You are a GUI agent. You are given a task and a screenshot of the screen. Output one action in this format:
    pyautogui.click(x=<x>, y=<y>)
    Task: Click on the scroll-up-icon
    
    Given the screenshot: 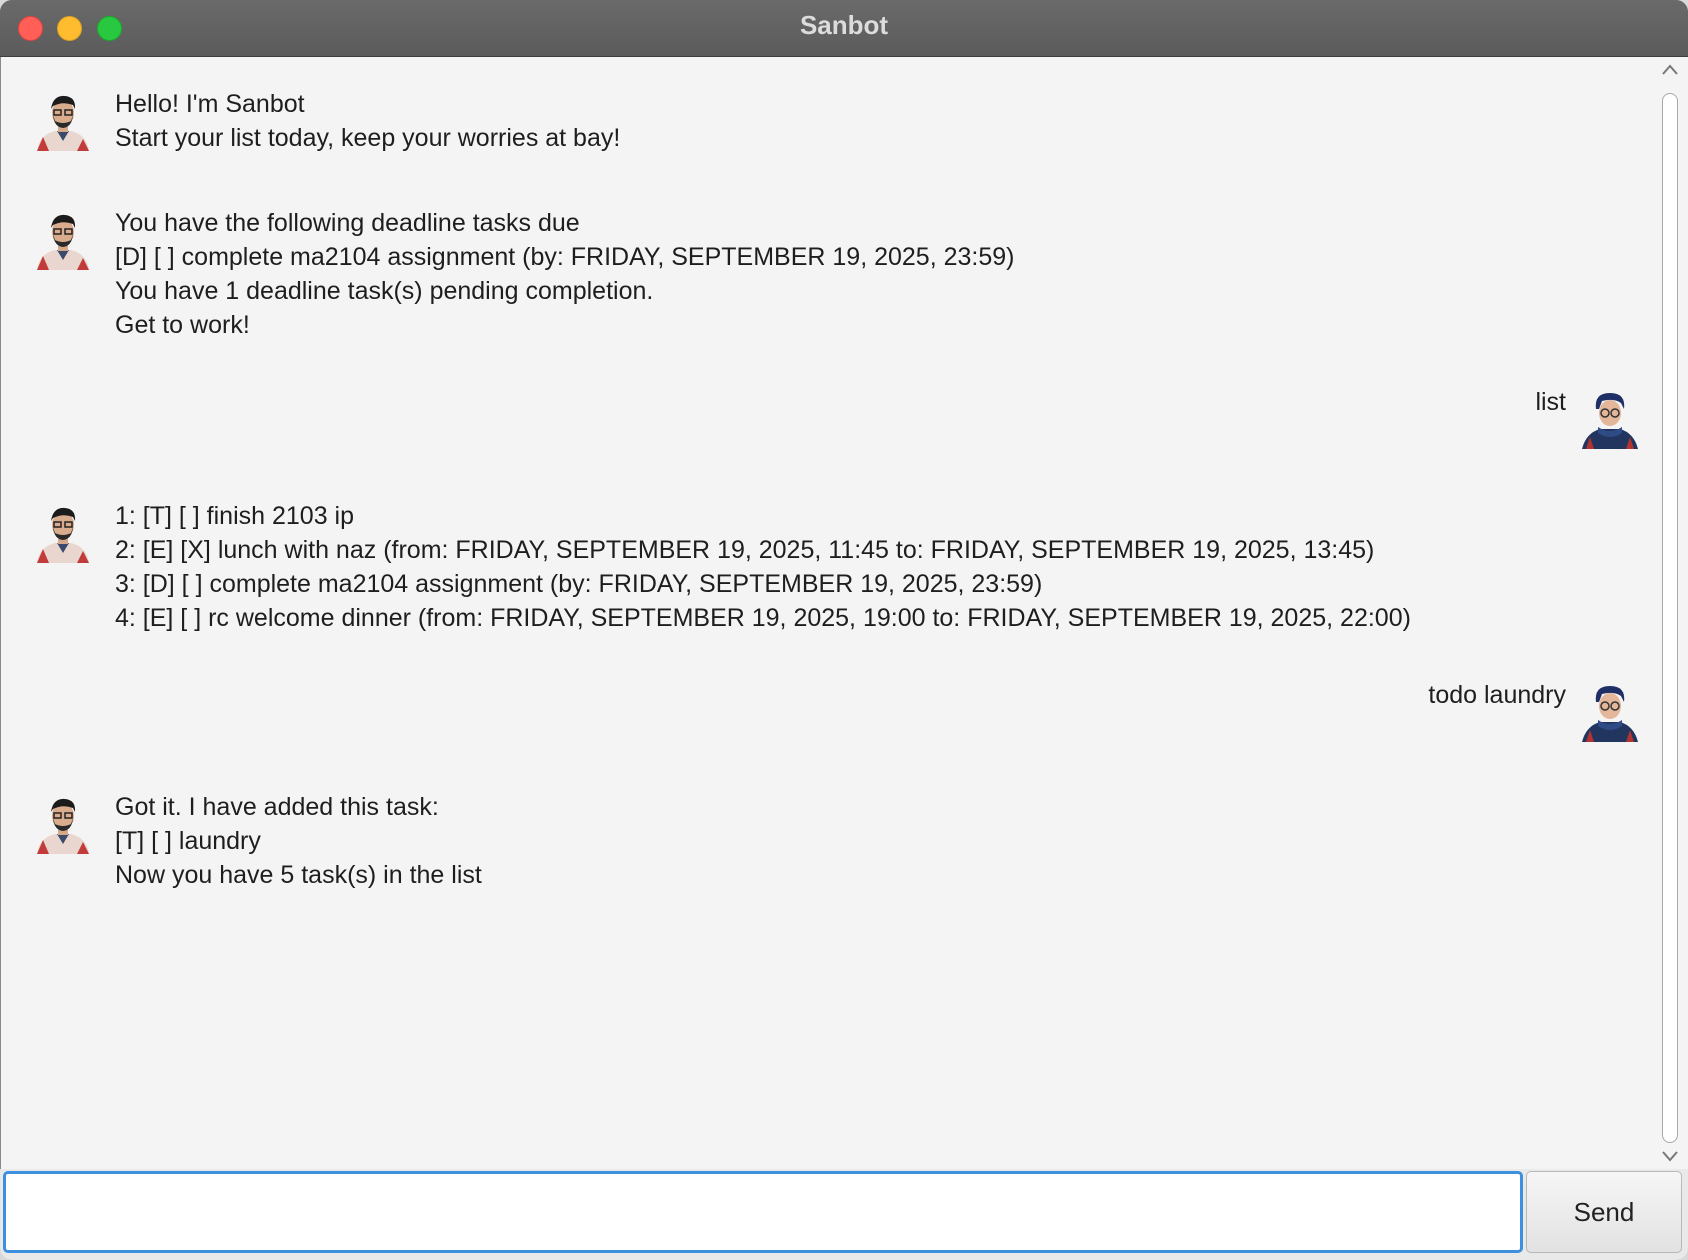 What is the action you would take?
    pyautogui.click(x=1670, y=70)
    